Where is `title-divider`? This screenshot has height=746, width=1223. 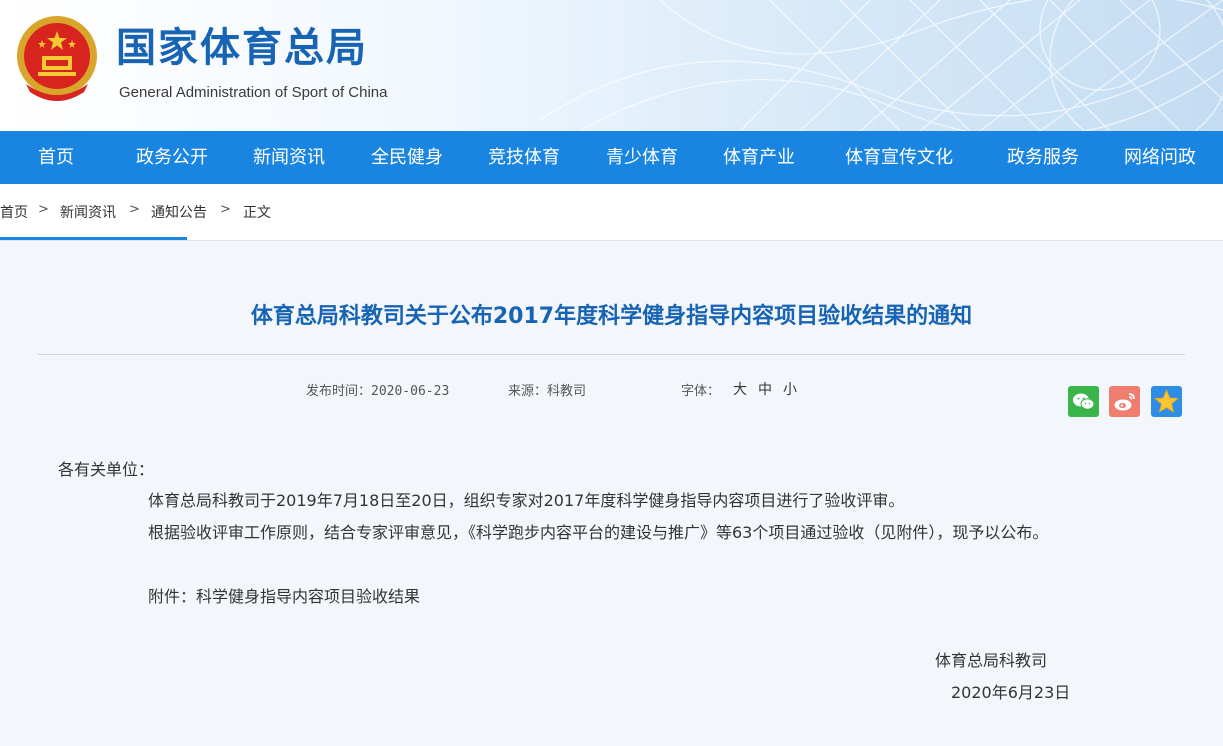
title-divider is located at coordinates (611, 354).